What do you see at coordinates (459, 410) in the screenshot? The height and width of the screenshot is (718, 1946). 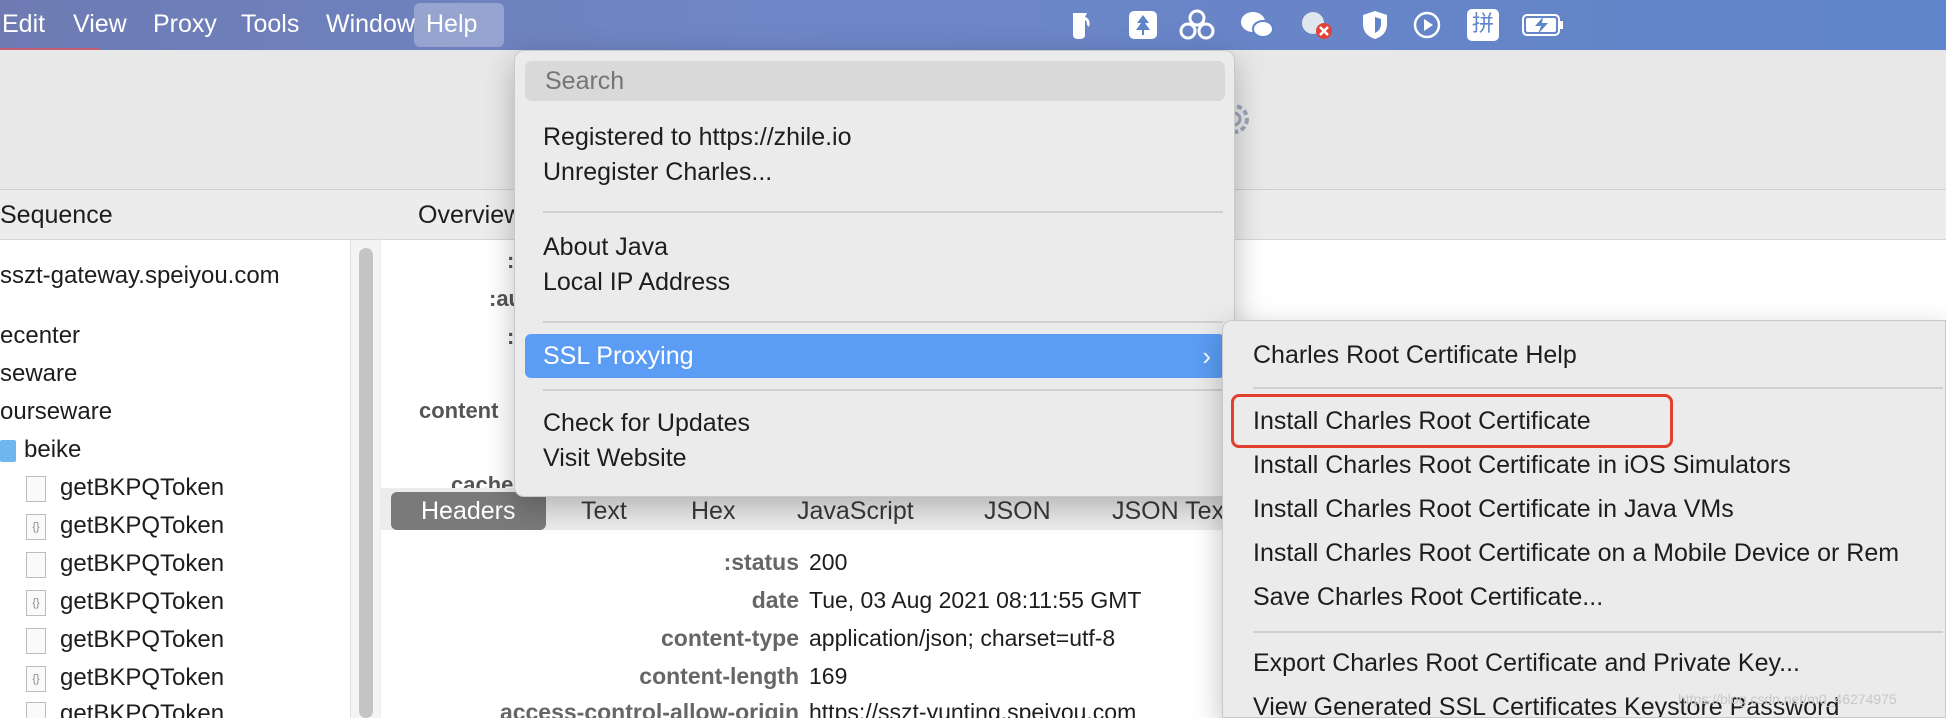 I see `overview-key: content` at bounding box center [459, 410].